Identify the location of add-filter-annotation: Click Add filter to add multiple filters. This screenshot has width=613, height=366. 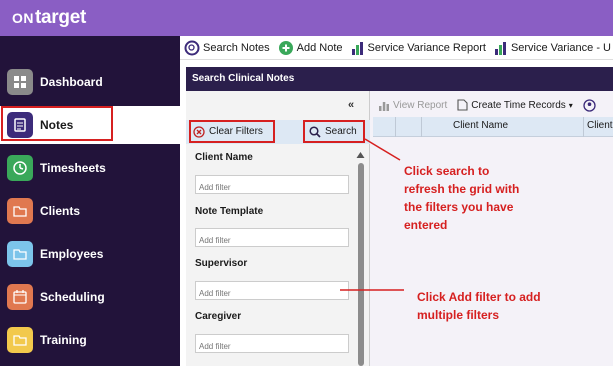
(479, 306).